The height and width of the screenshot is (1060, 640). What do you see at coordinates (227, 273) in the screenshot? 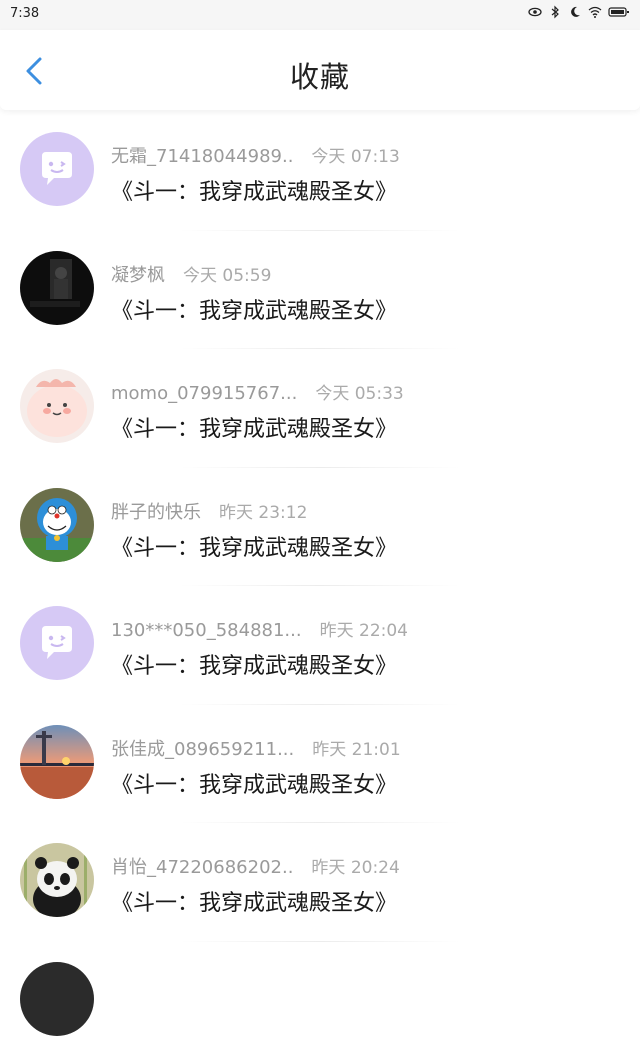
I see `timestamp: 今天 05:59` at bounding box center [227, 273].